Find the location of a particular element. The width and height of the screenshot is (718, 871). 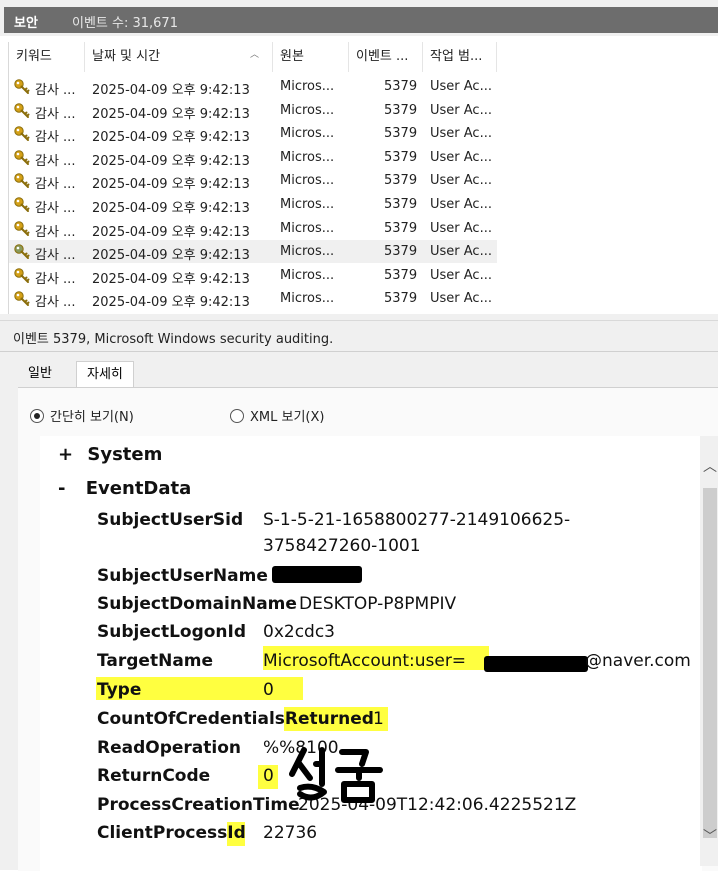

detail-scrollbar: ︿ ﹀ is located at coordinates (709, 651).